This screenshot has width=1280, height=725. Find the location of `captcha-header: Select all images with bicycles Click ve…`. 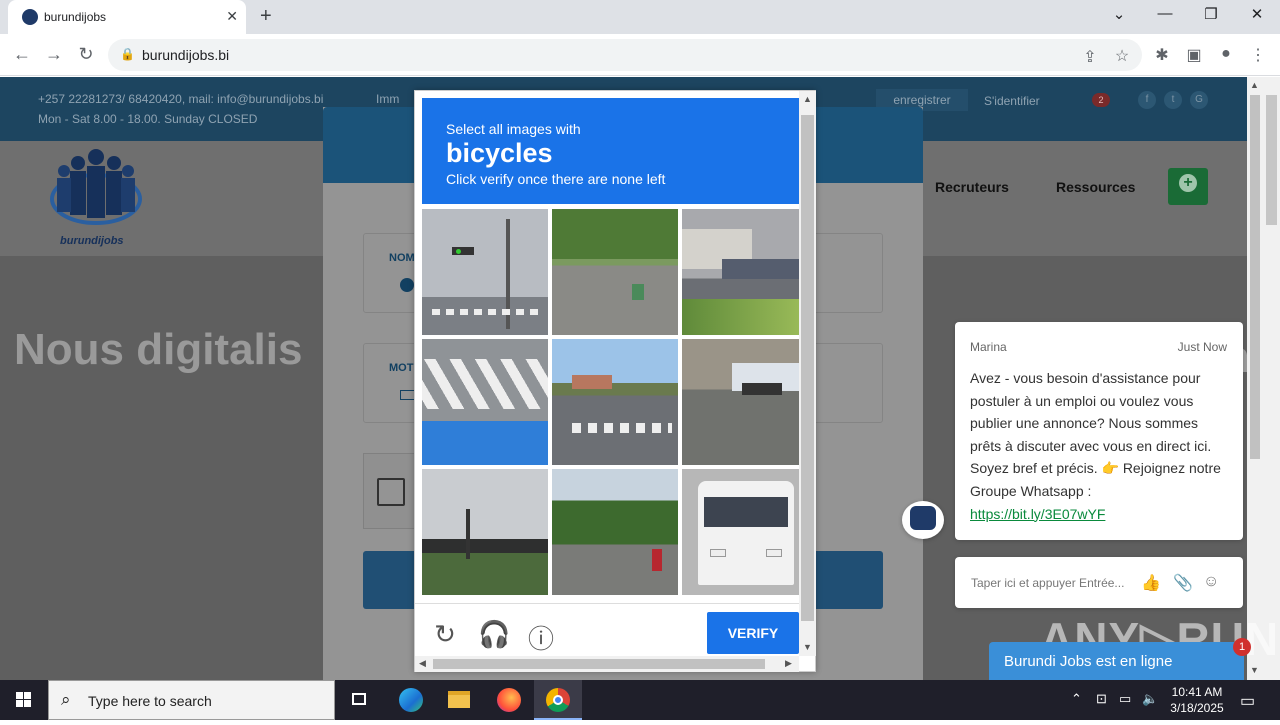

captcha-header: Select all images with bicycles Click ve… is located at coordinates (610, 151).